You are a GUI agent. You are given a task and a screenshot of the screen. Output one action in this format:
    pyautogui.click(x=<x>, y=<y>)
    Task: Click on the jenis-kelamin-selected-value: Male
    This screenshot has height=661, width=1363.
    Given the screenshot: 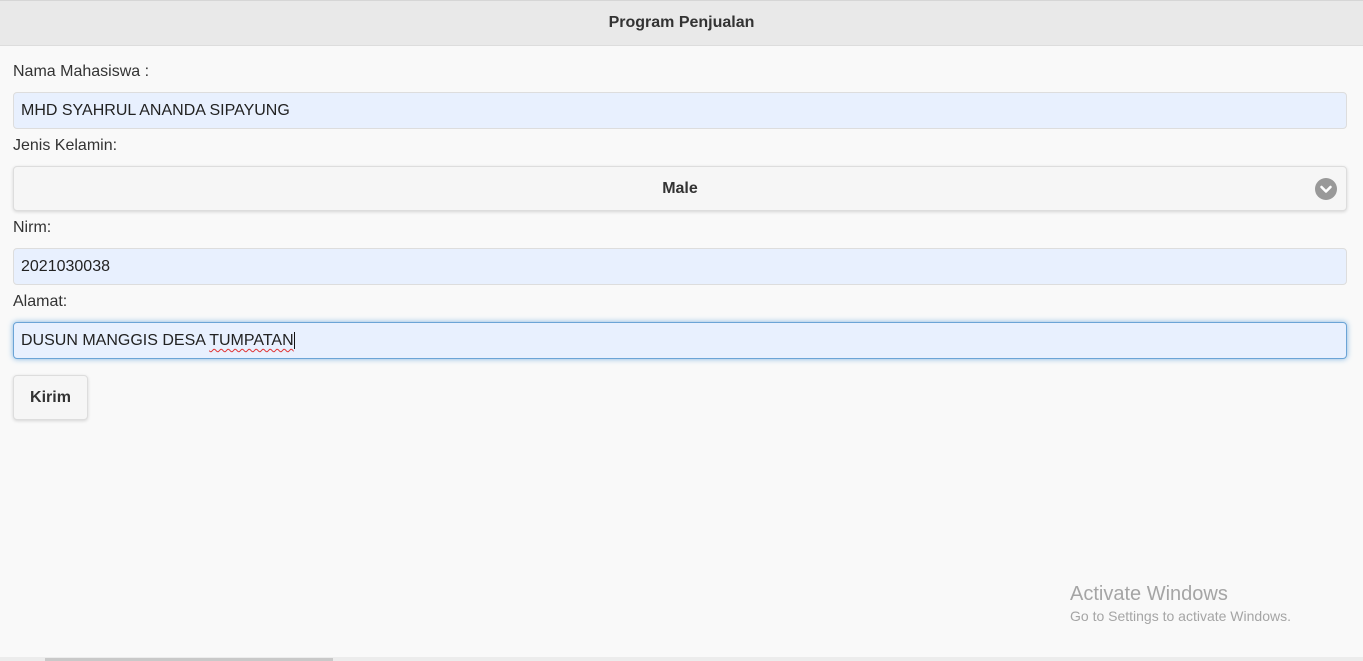 What is the action you would take?
    pyautogui.click(x=680, y=188)
    